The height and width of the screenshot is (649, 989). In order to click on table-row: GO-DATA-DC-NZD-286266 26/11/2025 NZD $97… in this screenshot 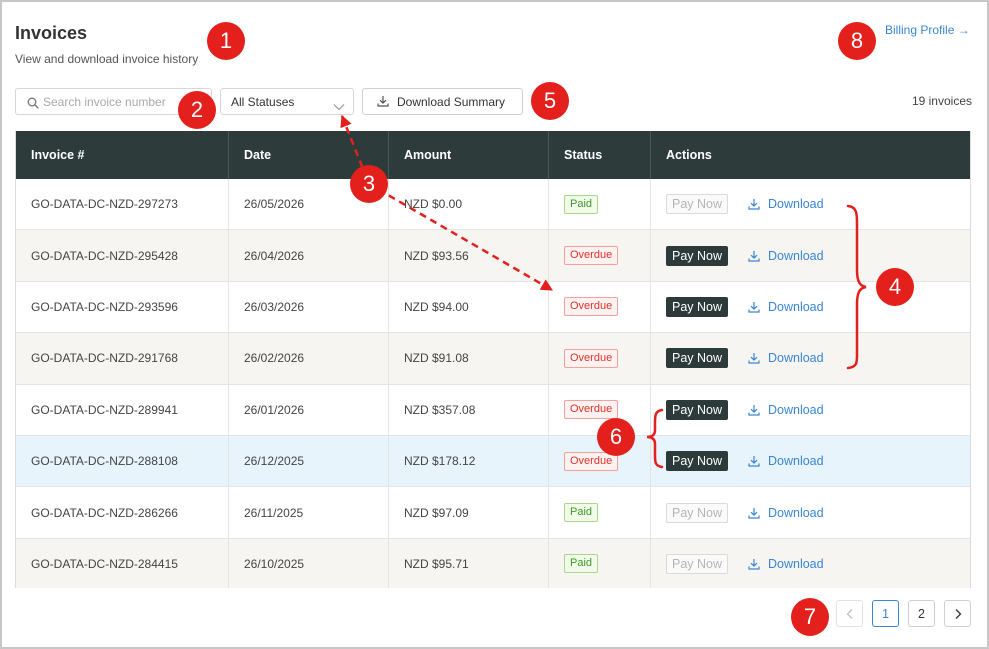, I will do `click(493, 513)`.